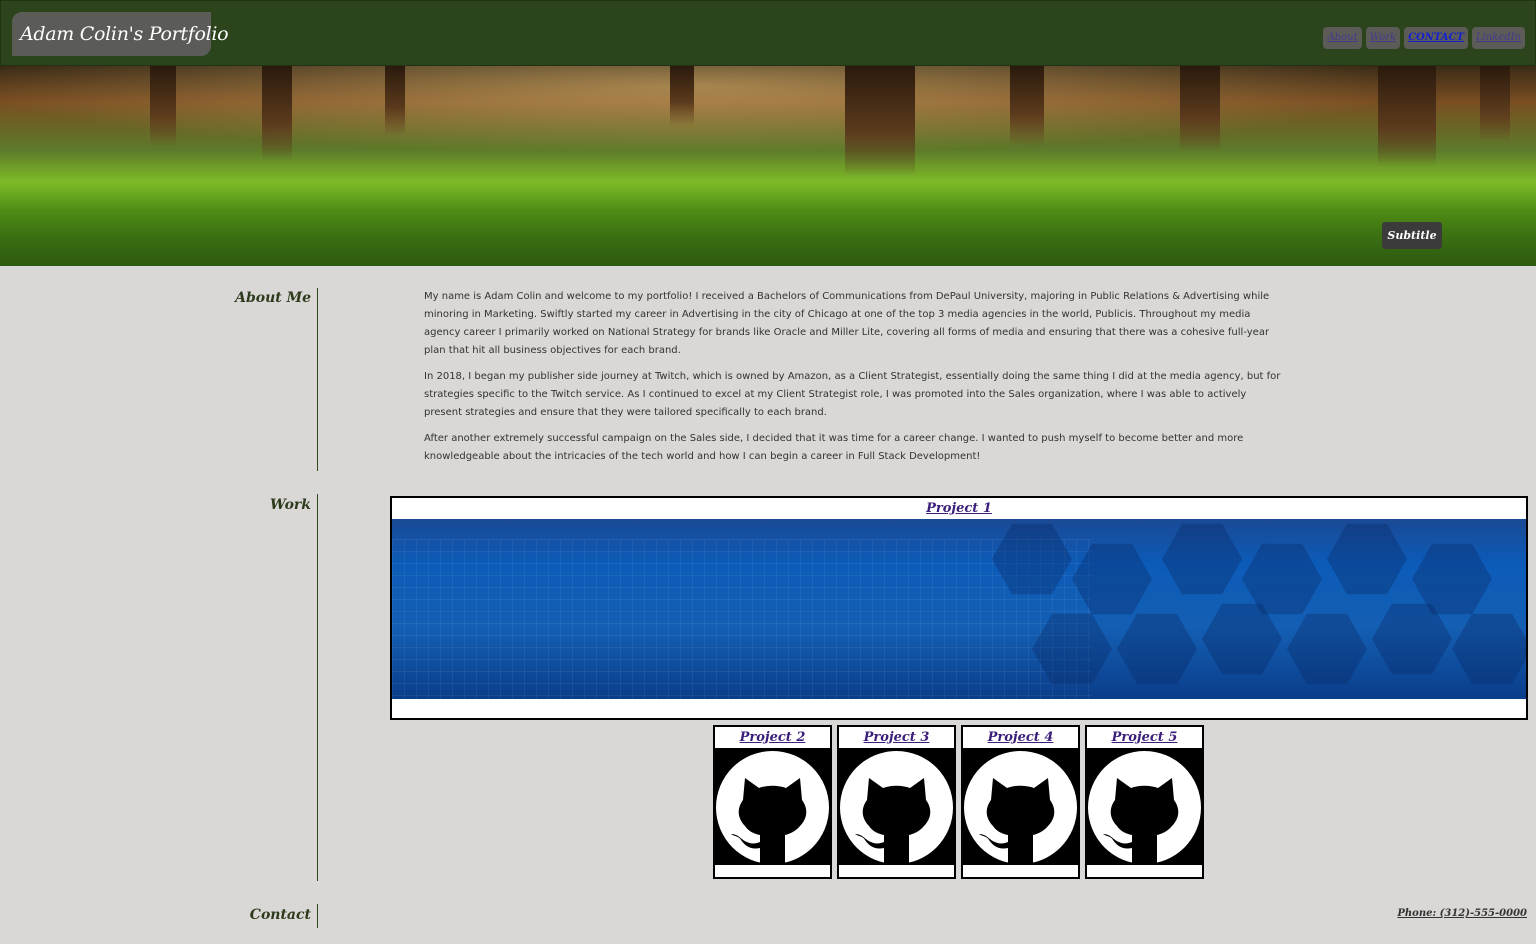 Image resolution: width=1536 pixels, height=944 pixels. Describe the element at coordinates (1498, 38) in the screenshot. I see `nav-link-linkedin: LinkedIn` at that location.